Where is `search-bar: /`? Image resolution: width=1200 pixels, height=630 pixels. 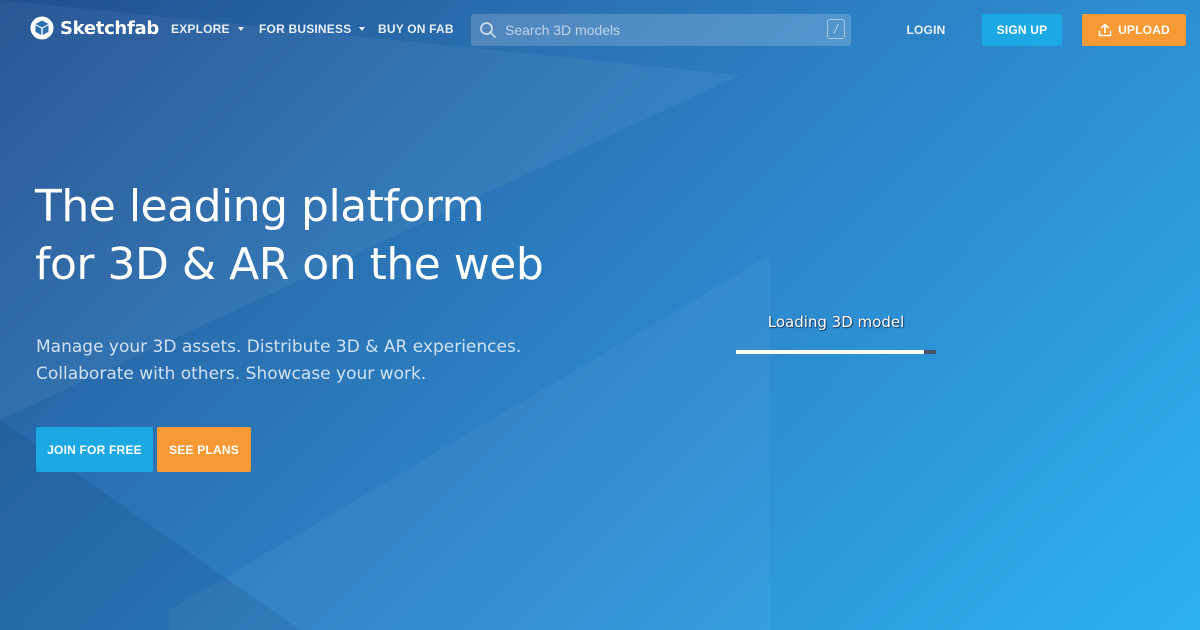
search-bar: / is located at coordinates (661, 30).